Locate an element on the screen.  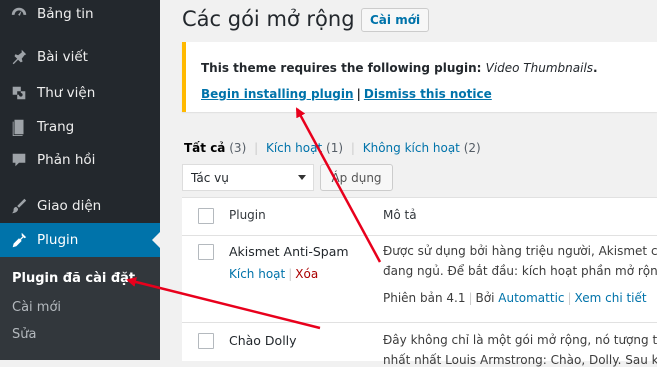
sidebar-item-label: Giao diện is located at coordinates (69, 206).